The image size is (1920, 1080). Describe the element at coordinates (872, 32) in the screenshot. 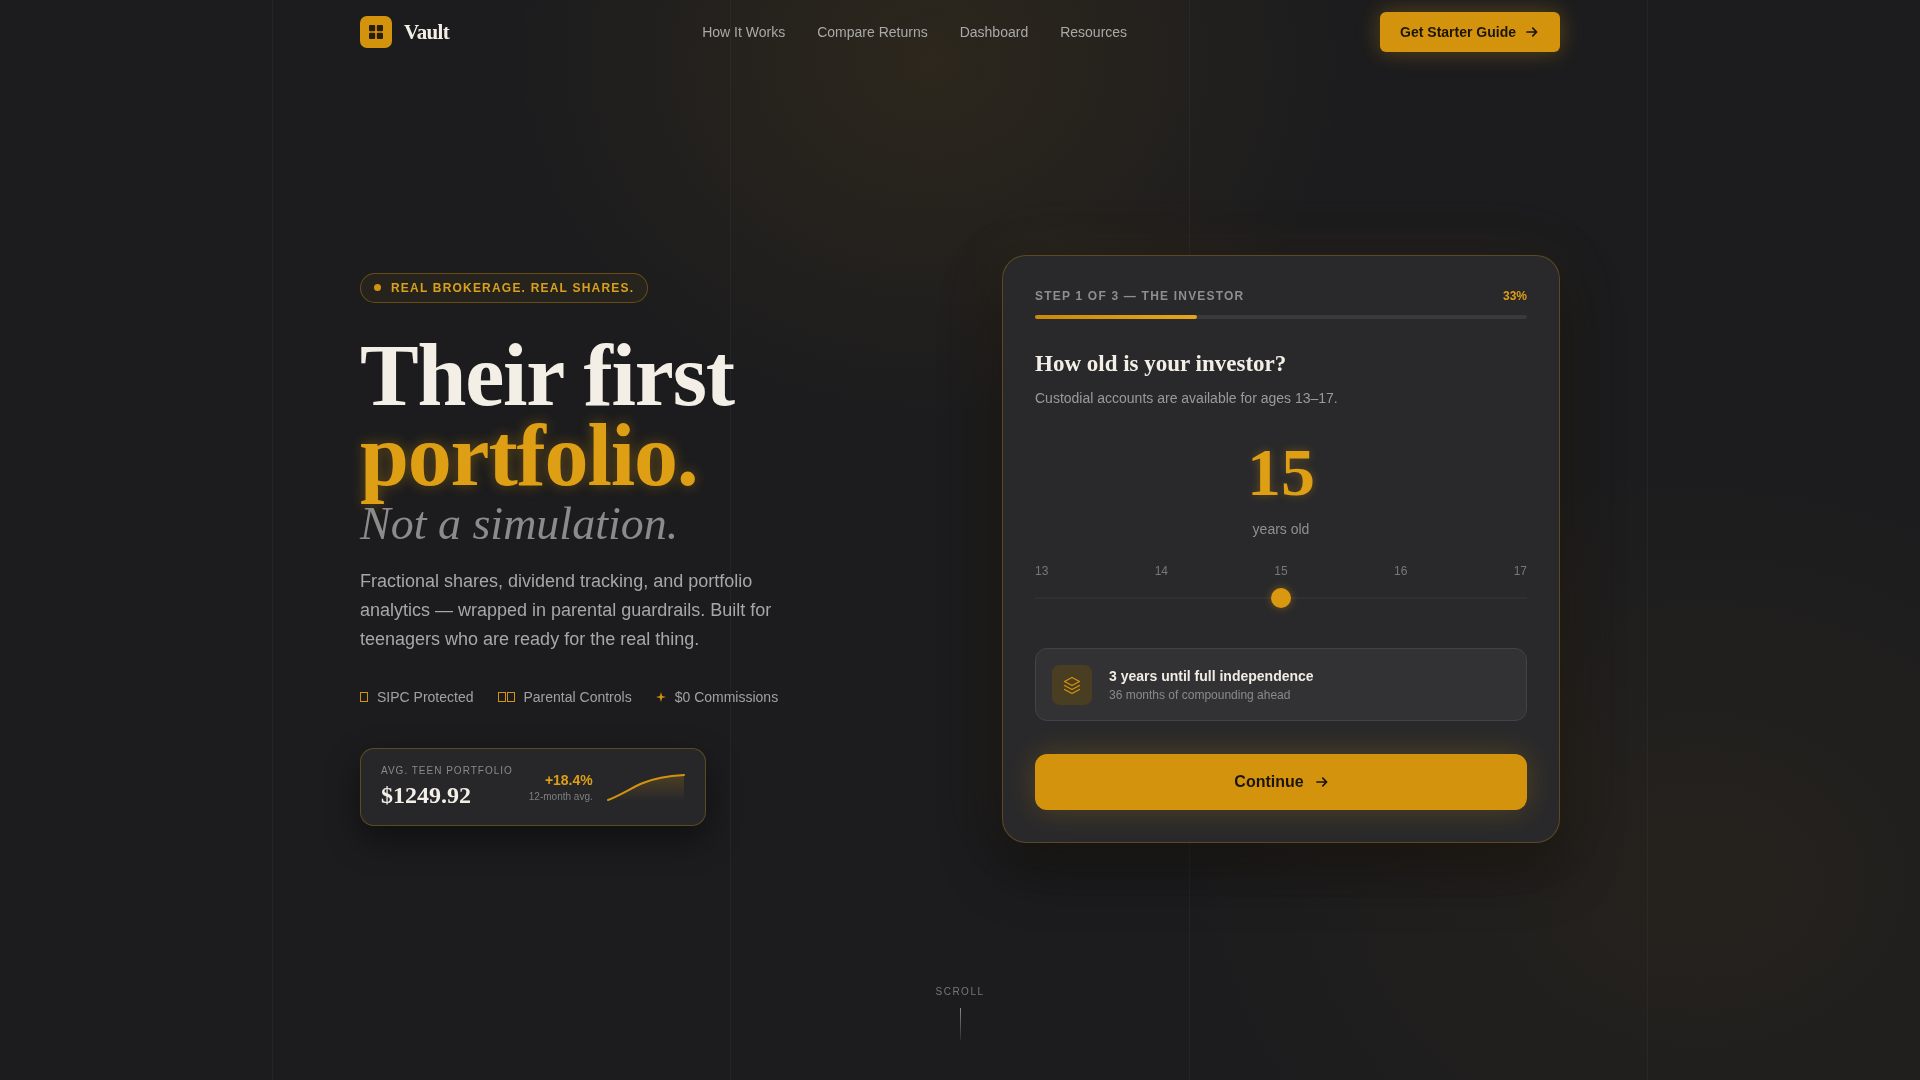

I see `nav-link: Compare Returns` at that location.